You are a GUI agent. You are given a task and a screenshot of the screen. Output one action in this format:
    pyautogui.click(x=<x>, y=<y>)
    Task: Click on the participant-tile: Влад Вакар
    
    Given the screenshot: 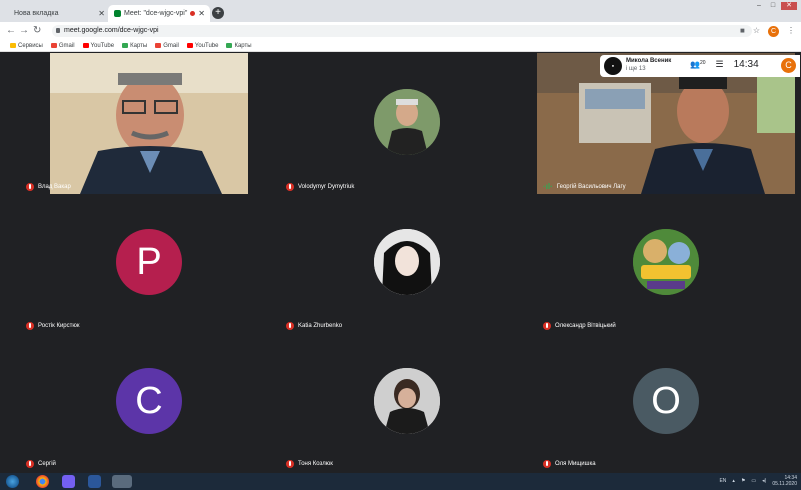 What is the action you would take?
    pyautogui.click(x=149, y=123)
    